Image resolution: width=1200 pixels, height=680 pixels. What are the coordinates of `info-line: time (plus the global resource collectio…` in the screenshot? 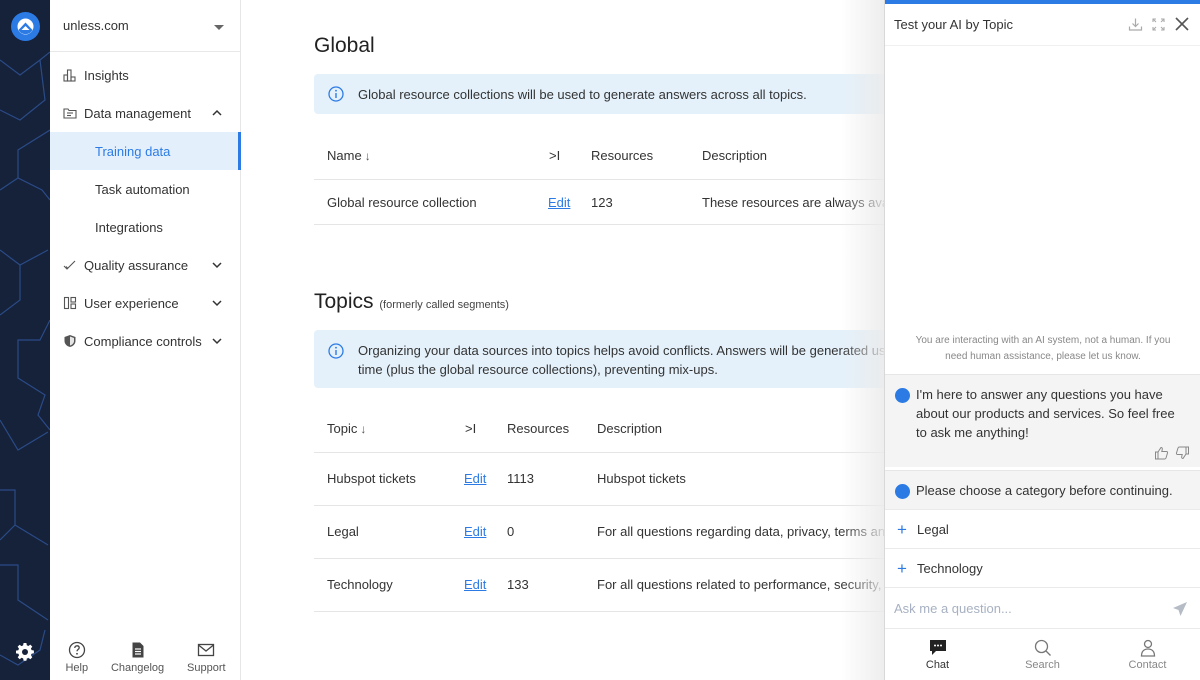 It's located at (538, 369).